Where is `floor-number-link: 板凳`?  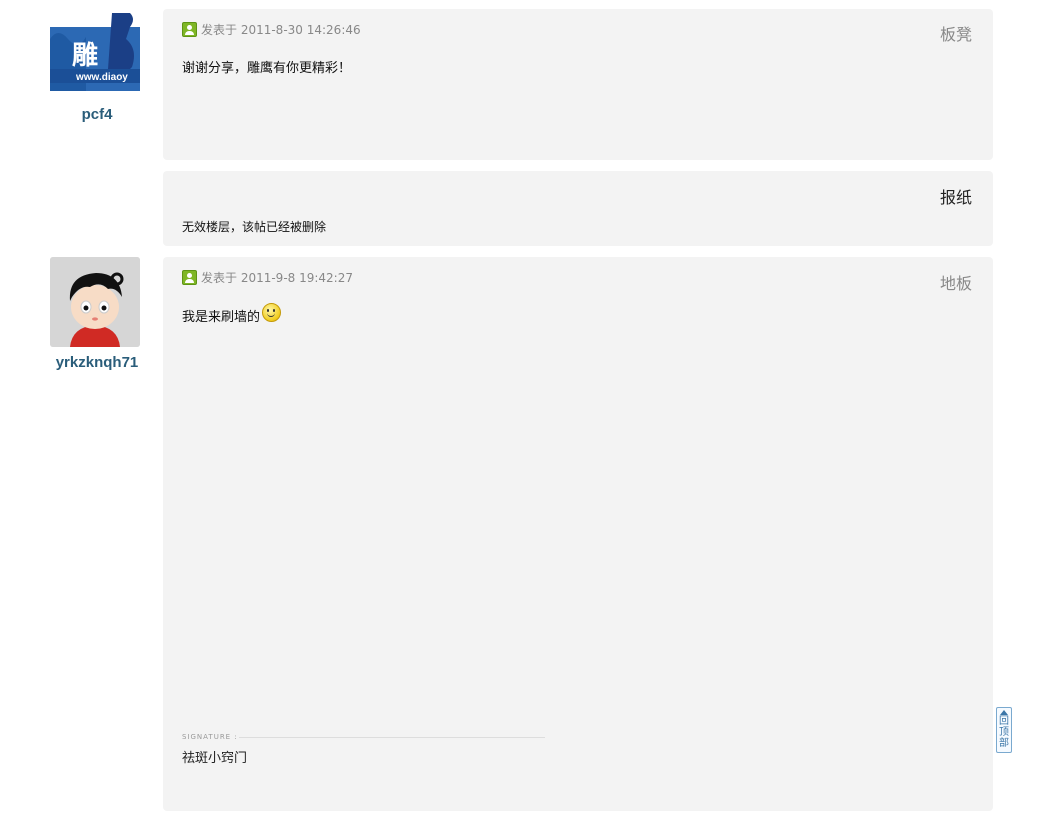
floor-number-link: 板凳 is located at coordinates (956, 33).